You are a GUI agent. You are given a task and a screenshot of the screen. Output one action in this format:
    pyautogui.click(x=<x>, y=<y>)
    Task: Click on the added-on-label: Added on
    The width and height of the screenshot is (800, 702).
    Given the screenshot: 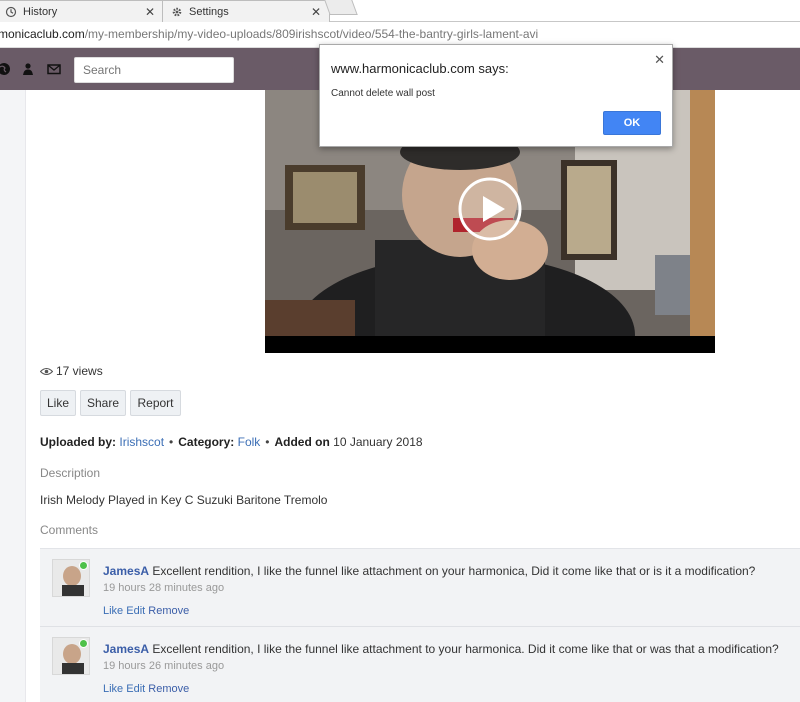 What is the action you would take?
    pyautogui.click(x=302, y=442)
    